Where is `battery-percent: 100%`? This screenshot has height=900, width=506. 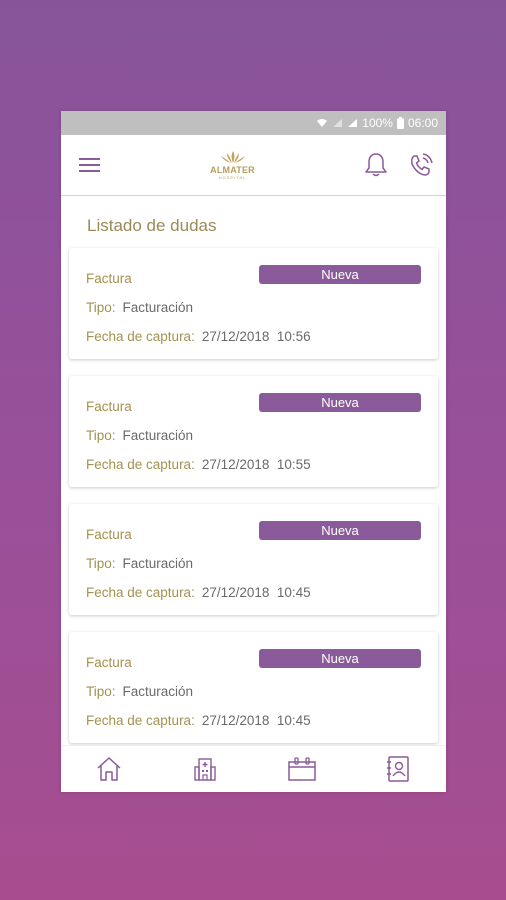
battery-percent: 100% is located at coordinates (377, 123).